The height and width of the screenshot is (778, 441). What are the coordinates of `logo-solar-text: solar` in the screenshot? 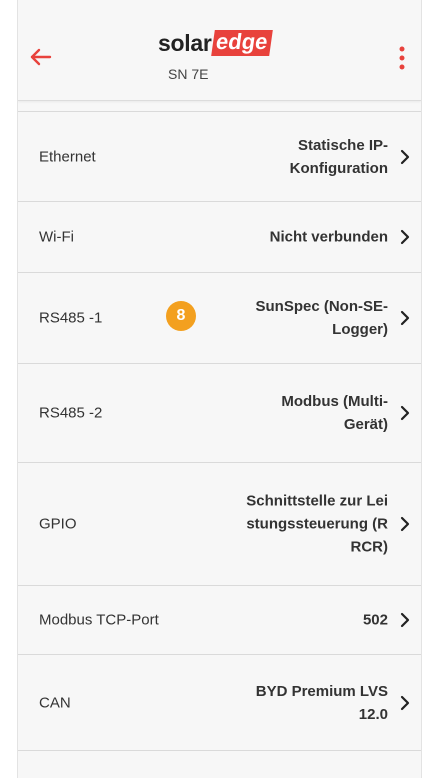 It's located at (185, 42).